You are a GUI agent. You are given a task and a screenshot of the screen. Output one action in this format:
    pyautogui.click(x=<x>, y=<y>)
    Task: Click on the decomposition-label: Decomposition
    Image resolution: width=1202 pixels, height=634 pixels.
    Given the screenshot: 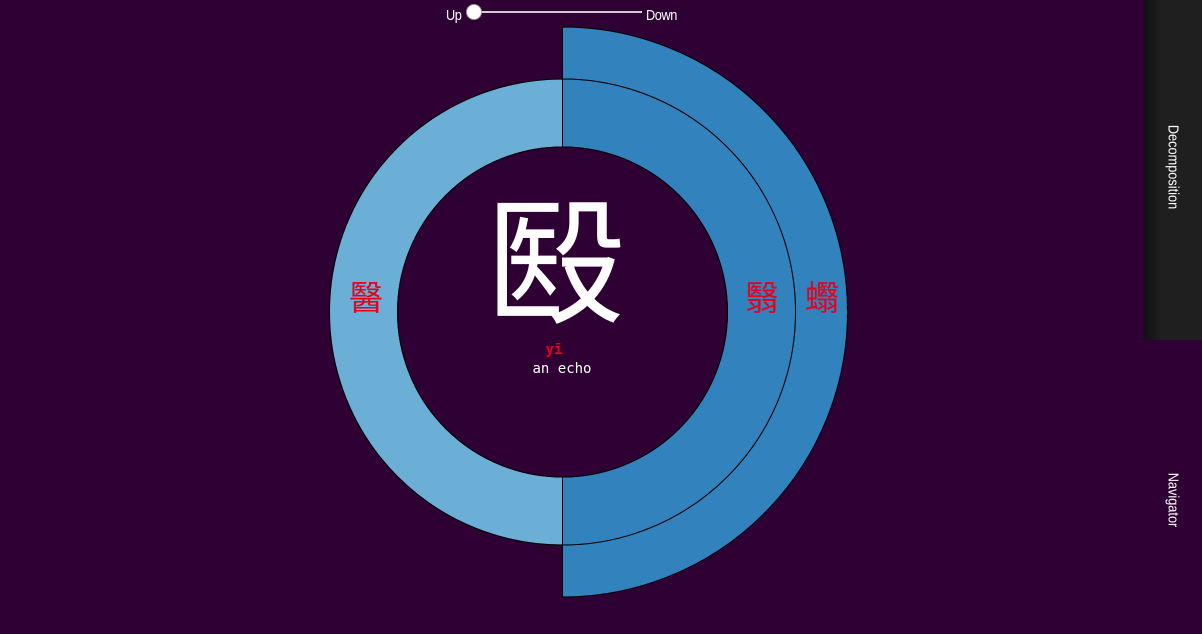 What is the action you would take?
    pyautogui.click(x=1173, y=167)
    